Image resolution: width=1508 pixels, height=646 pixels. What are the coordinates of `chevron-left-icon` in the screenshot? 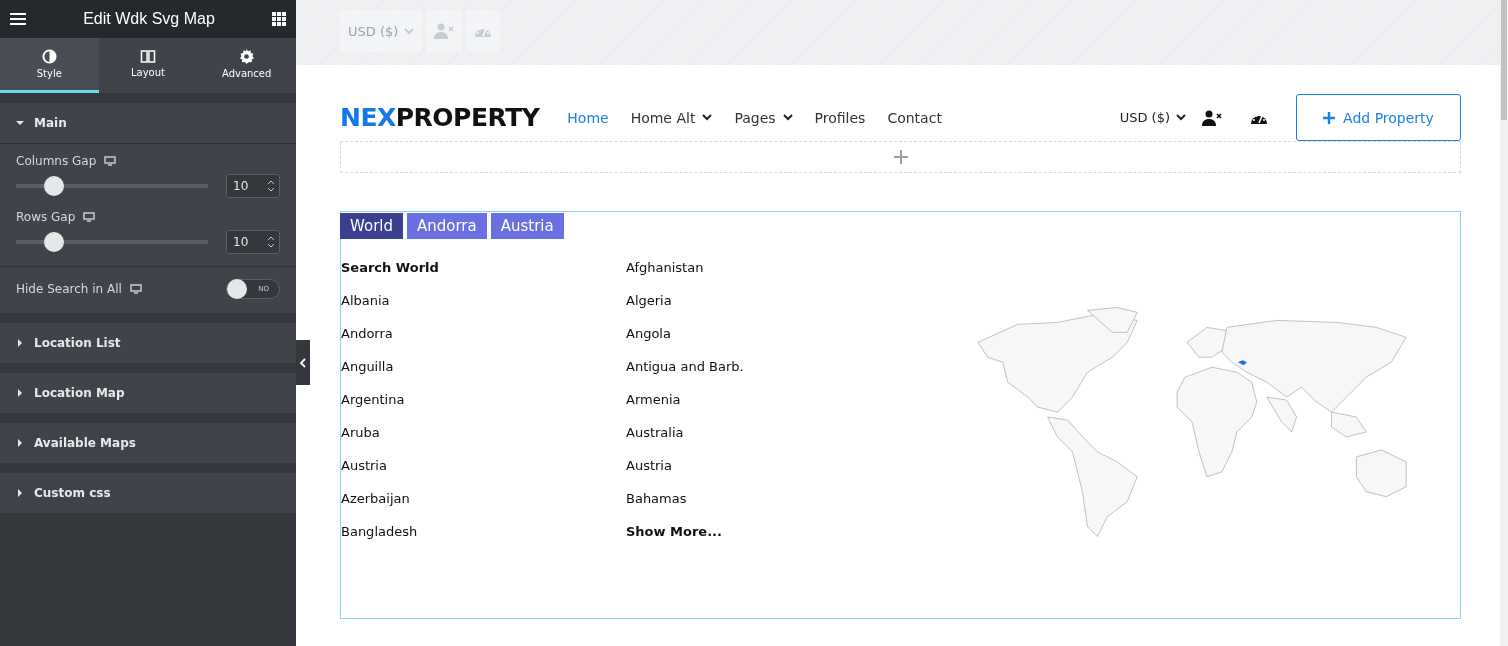 It's located at (303, 362).